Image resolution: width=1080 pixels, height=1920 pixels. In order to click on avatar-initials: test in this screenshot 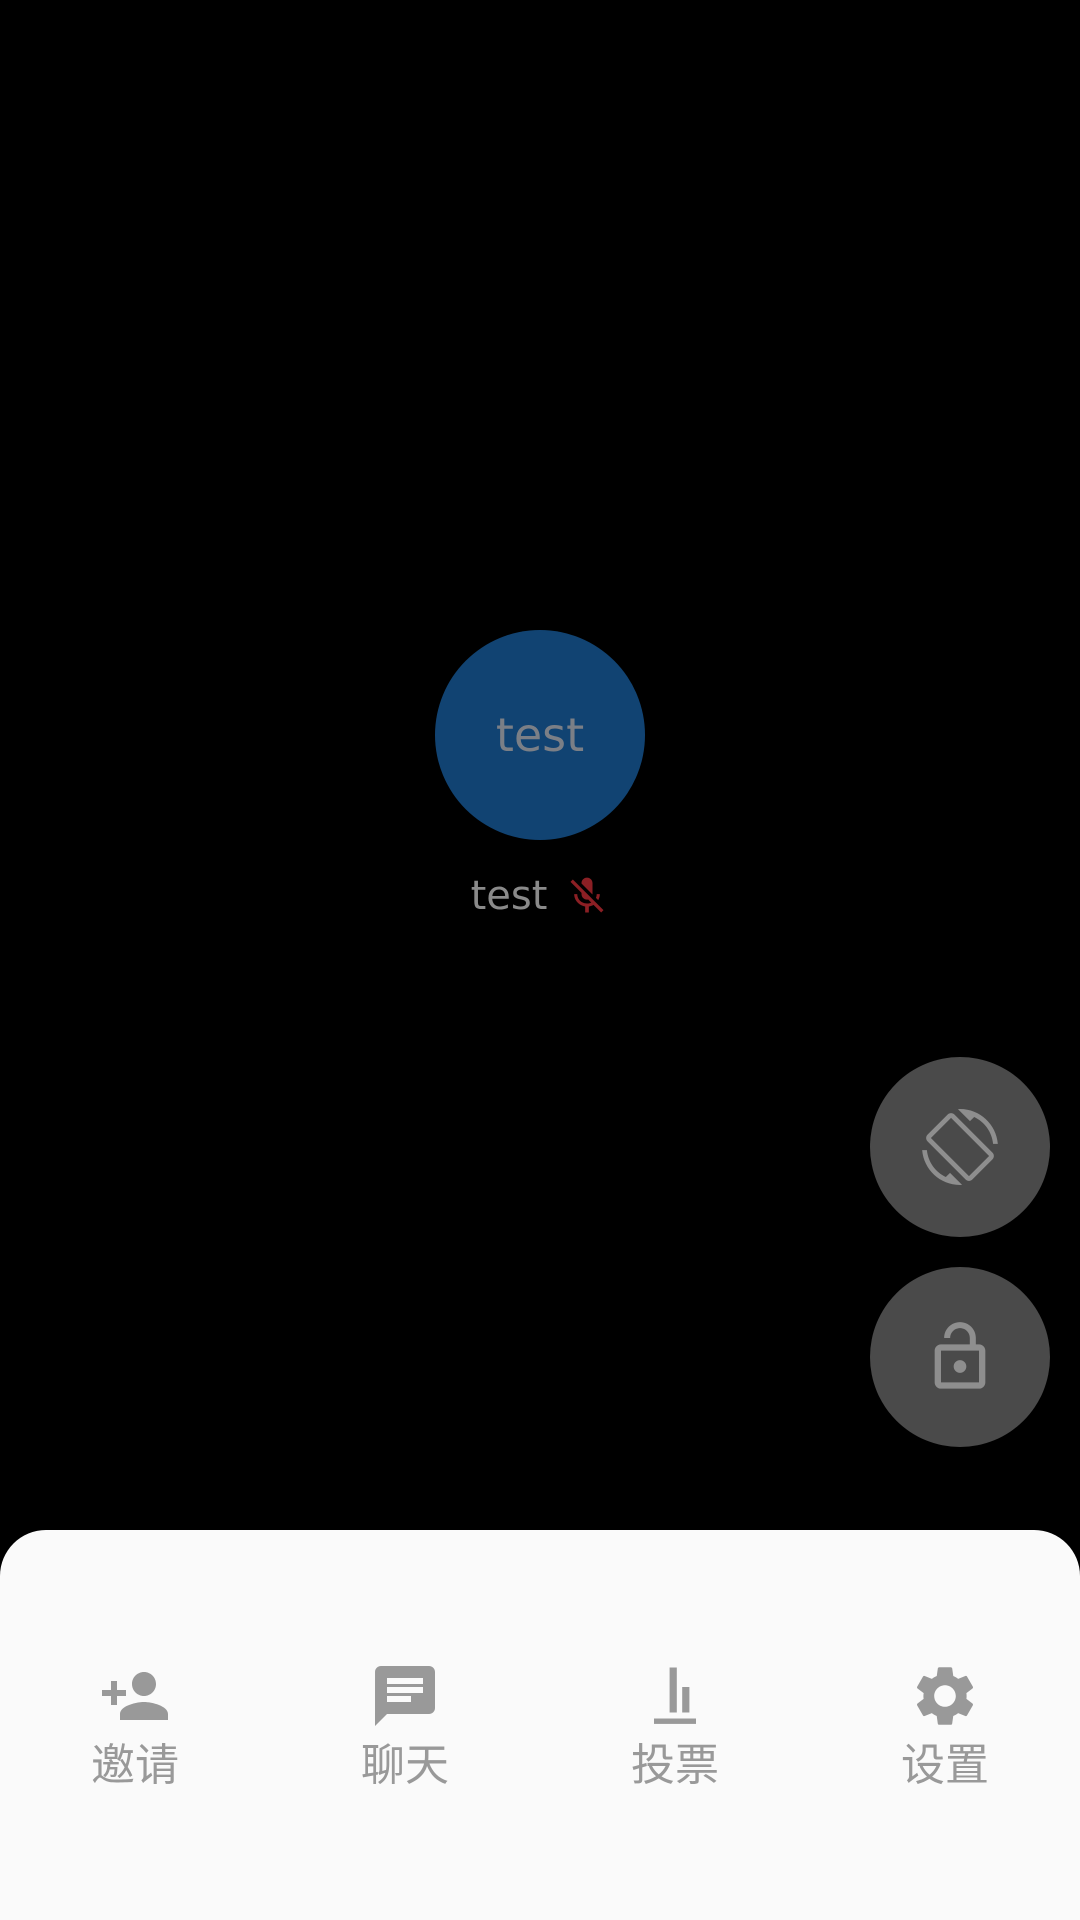, I will do `click(540, 735)`.